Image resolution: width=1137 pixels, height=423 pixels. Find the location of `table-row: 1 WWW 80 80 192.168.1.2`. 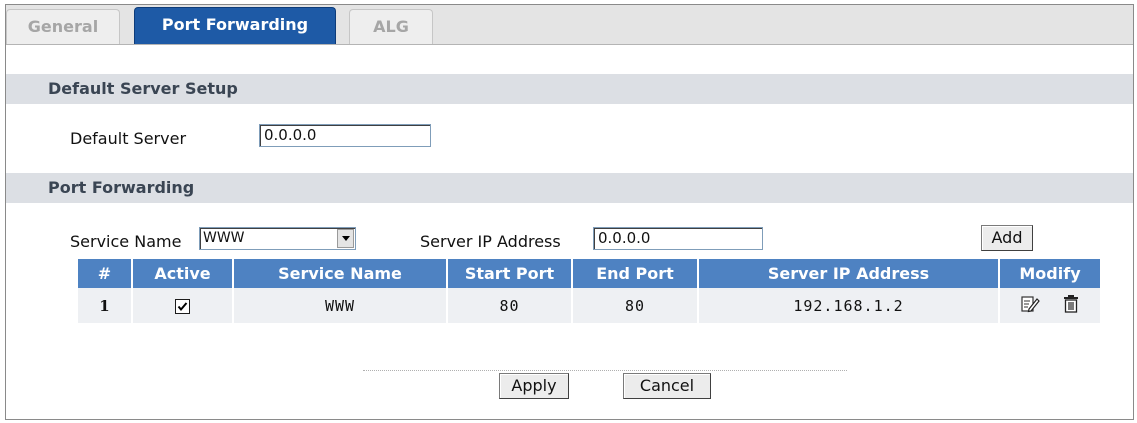

table-row: 1 WWW 80 80 192.168.1.2 is located at coordinates (589, 305).